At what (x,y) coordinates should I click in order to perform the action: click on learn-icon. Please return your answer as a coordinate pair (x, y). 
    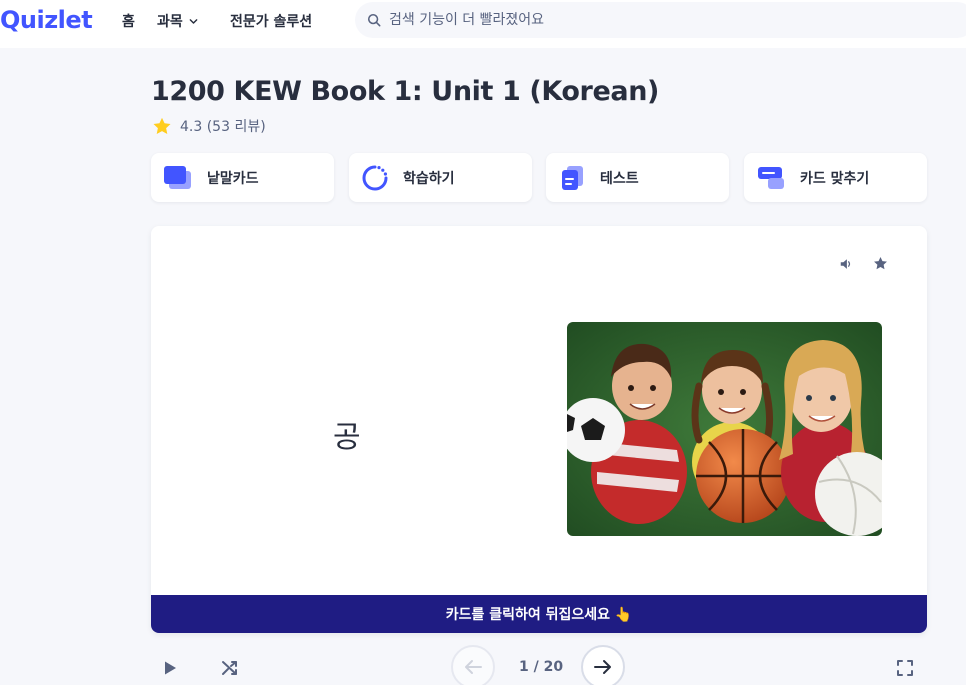
    Looking at the image, I should click on (375, 177).